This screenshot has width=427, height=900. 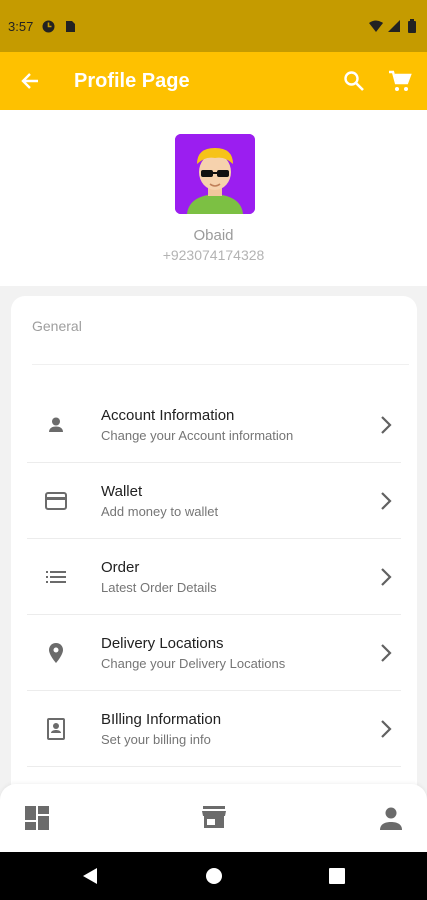 What do you see at coordinates (132, 80) in the screenshot?
I see `page-title: Profile Page` at bounding box center [132, 80].